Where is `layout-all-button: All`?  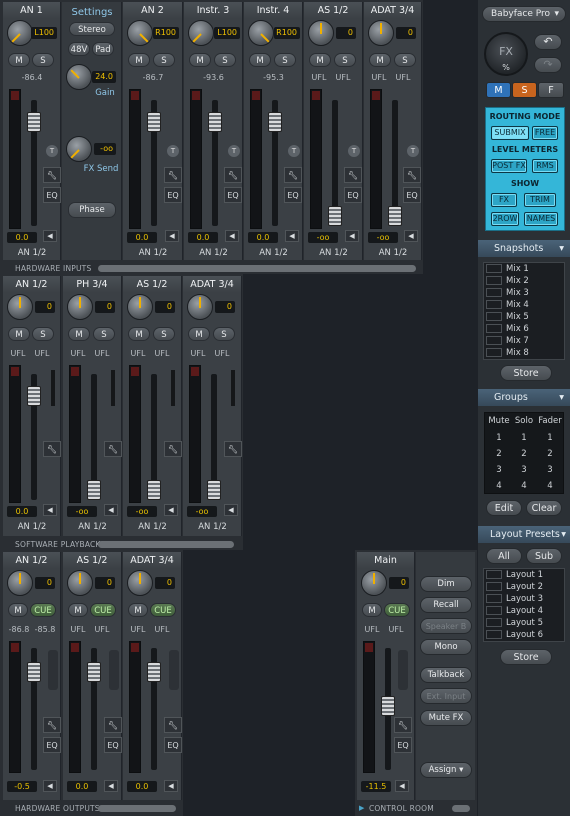
layout-all-button: All is located at coordinates (504, 556).